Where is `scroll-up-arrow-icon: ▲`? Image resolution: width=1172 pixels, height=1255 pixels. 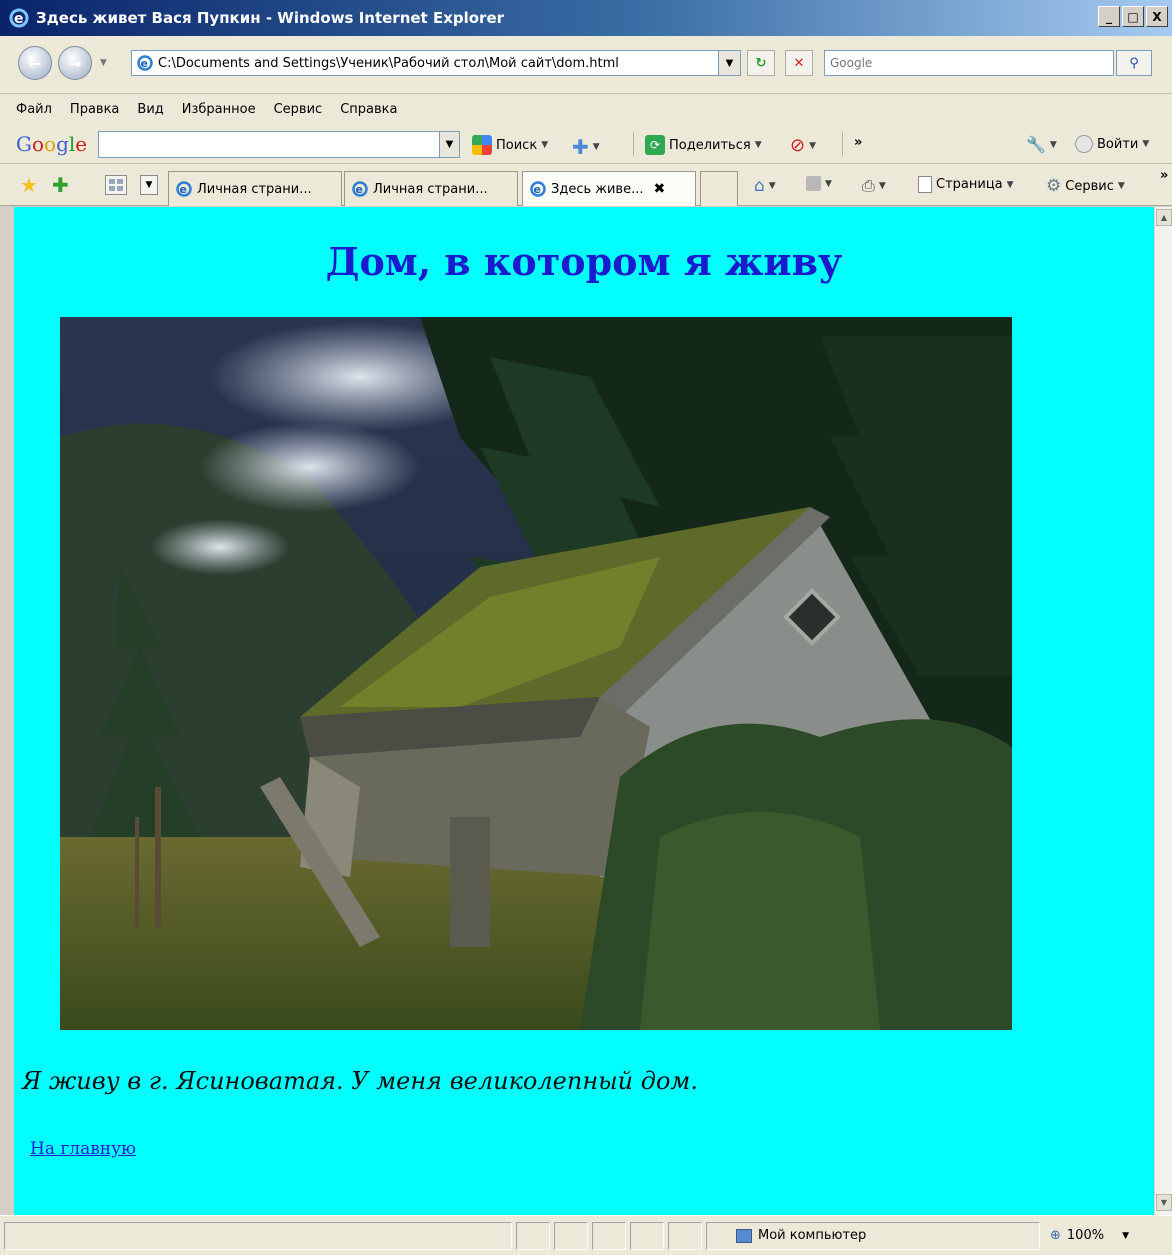
scroll-up-arrow-icon: ▲ is located at coordinates (1164, 217).